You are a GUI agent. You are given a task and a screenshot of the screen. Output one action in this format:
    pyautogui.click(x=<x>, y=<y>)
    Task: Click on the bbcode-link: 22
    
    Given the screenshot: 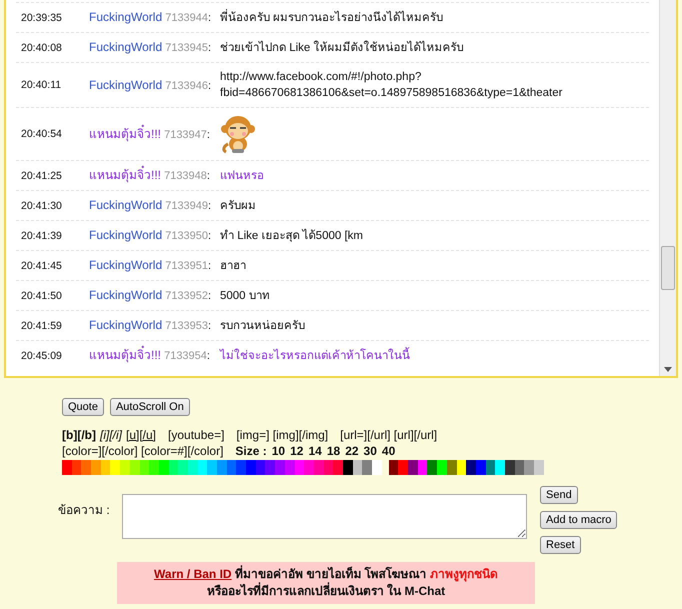 What is the action you would take?
    pyautogui.click(x=352, y=451)
    